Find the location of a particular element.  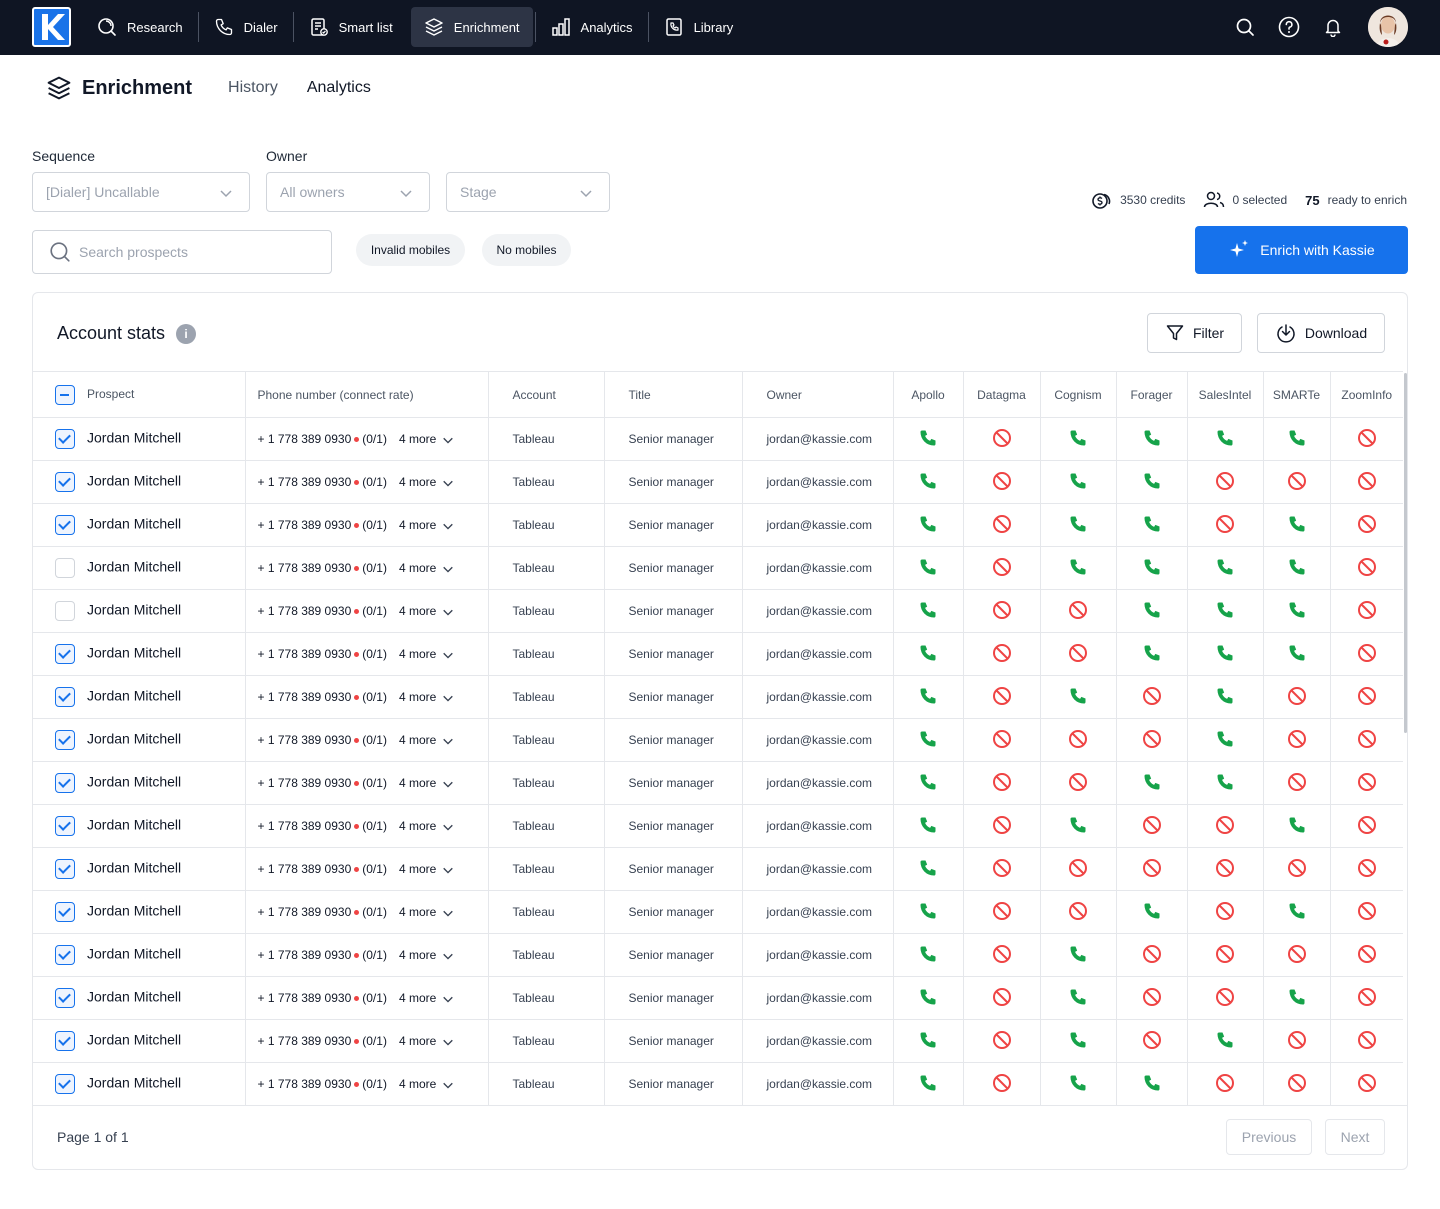

column-header-title: Title is located at coordinates (673, 394).